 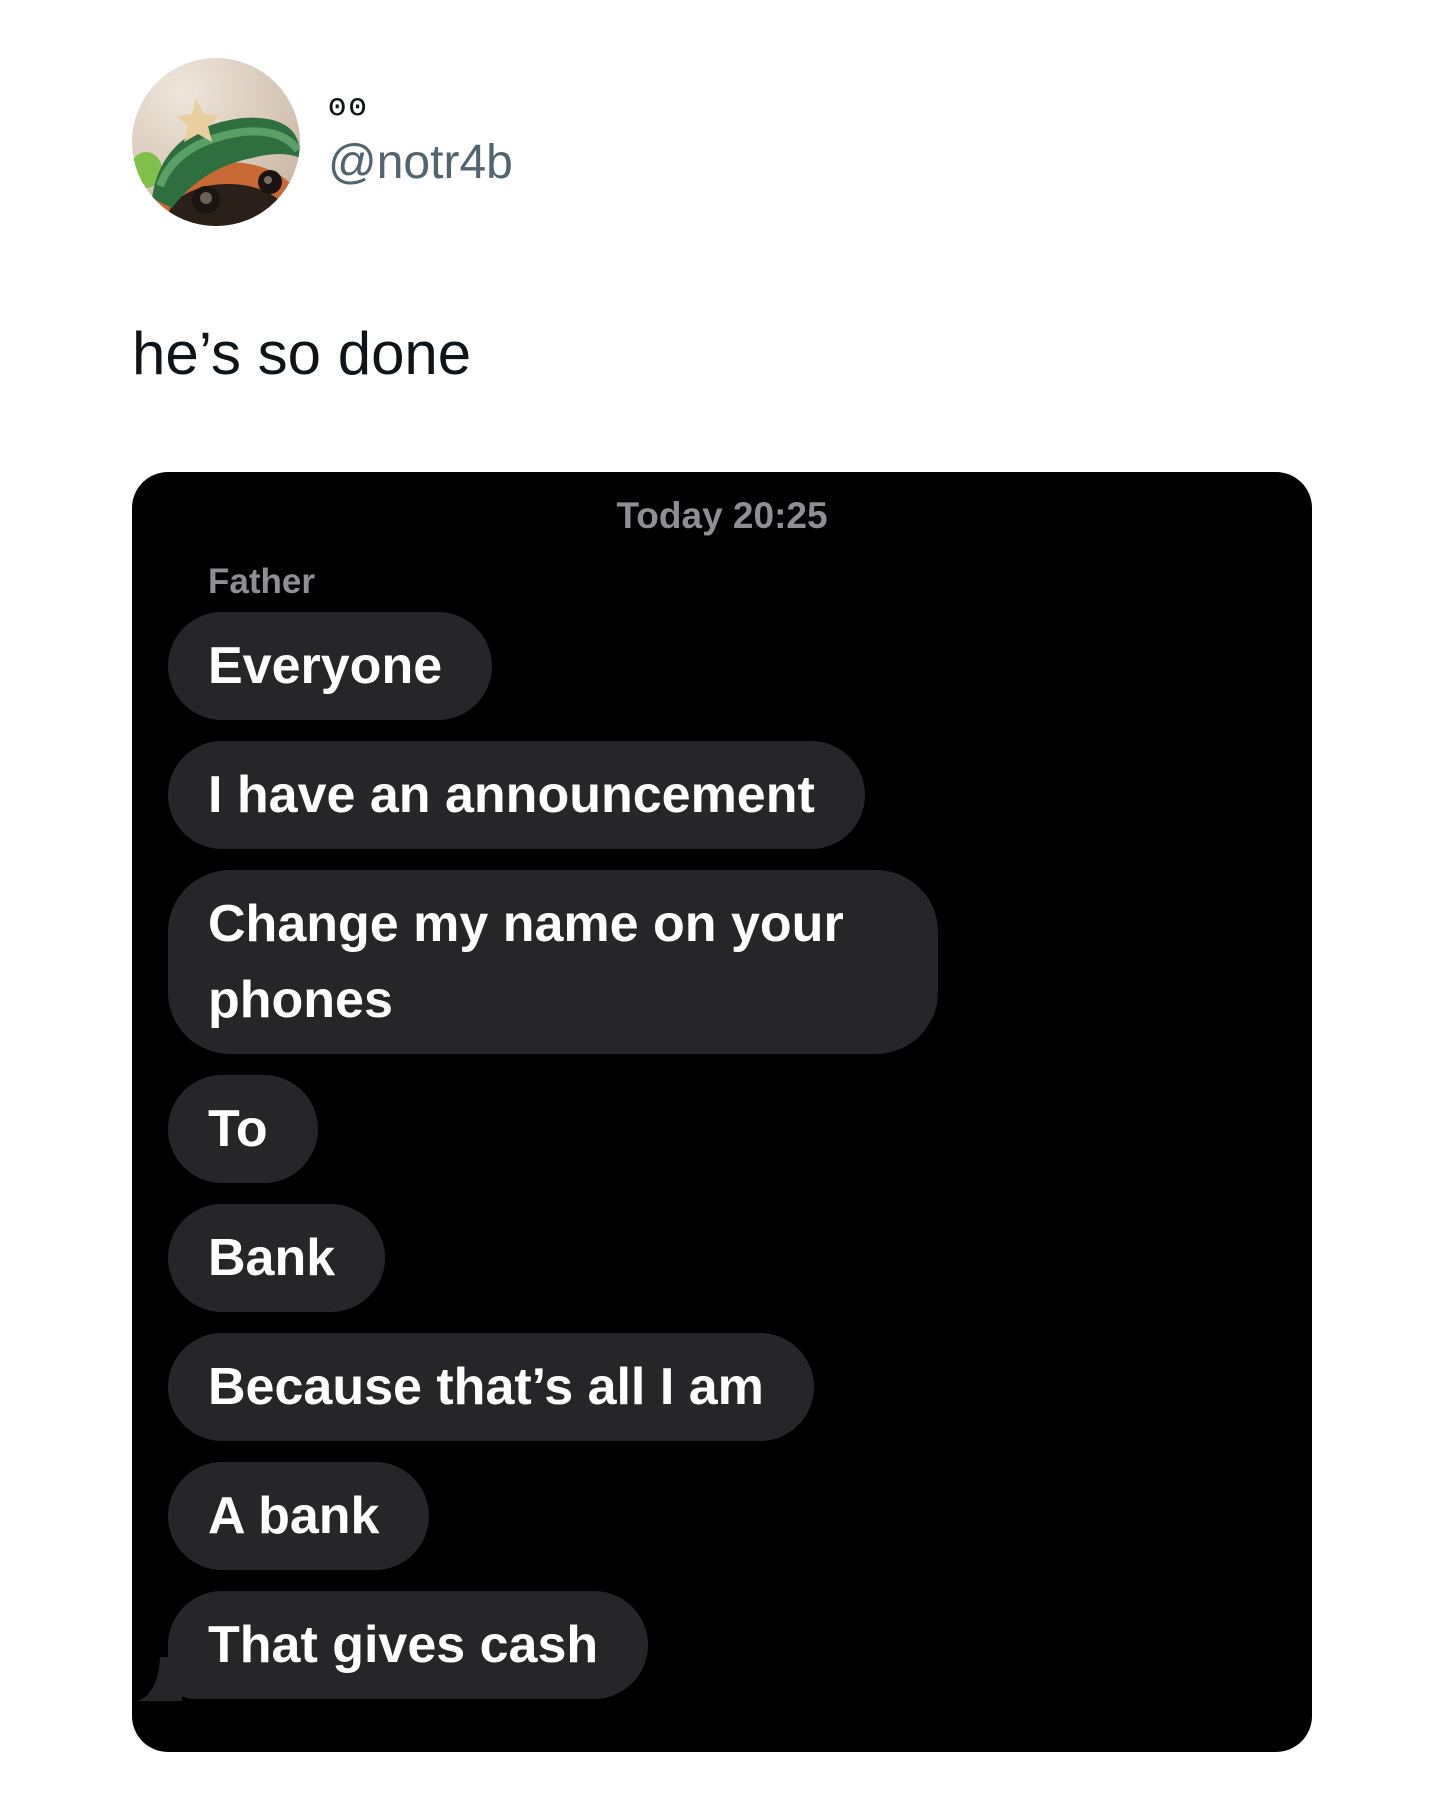 What do you see at coordinates (322, 142) in the screenshot?
I see `tweet-header: ꙩꙩ @notr4b` at bounding box center [322, 142].